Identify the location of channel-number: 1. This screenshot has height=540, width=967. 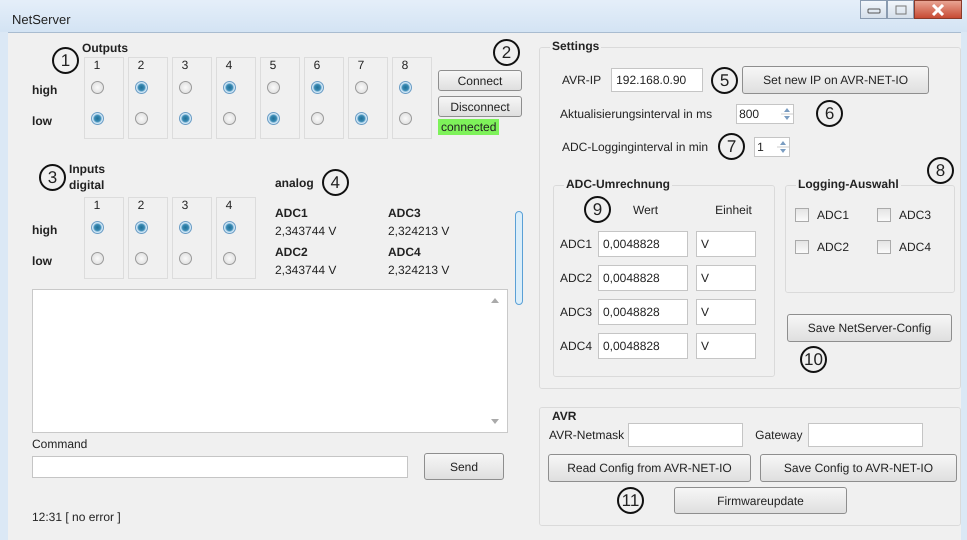
(97, 65).